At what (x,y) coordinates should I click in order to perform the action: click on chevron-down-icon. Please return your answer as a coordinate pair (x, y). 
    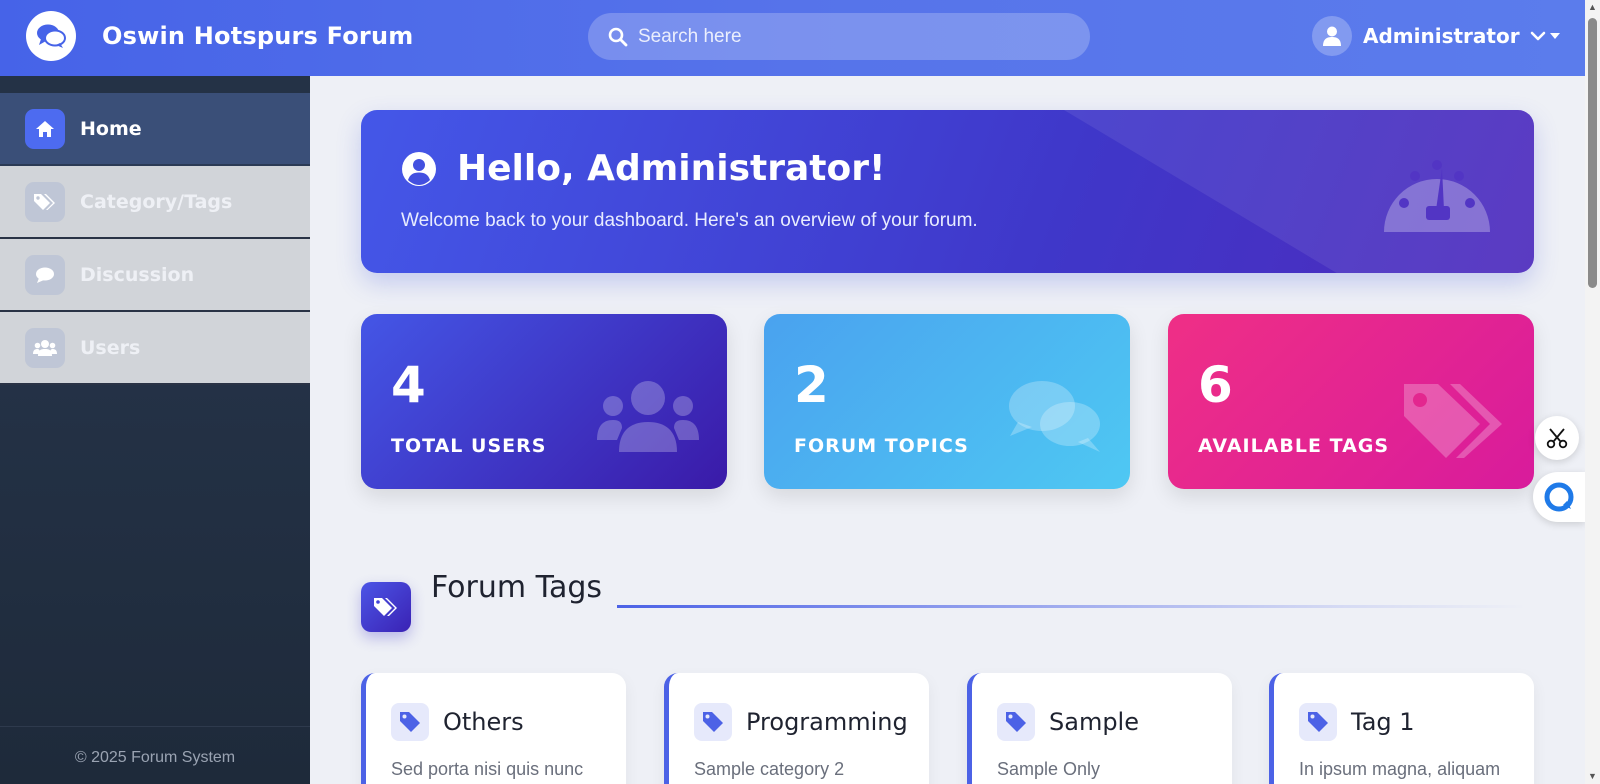
    Looking at the image, I should click on (1545, 36).